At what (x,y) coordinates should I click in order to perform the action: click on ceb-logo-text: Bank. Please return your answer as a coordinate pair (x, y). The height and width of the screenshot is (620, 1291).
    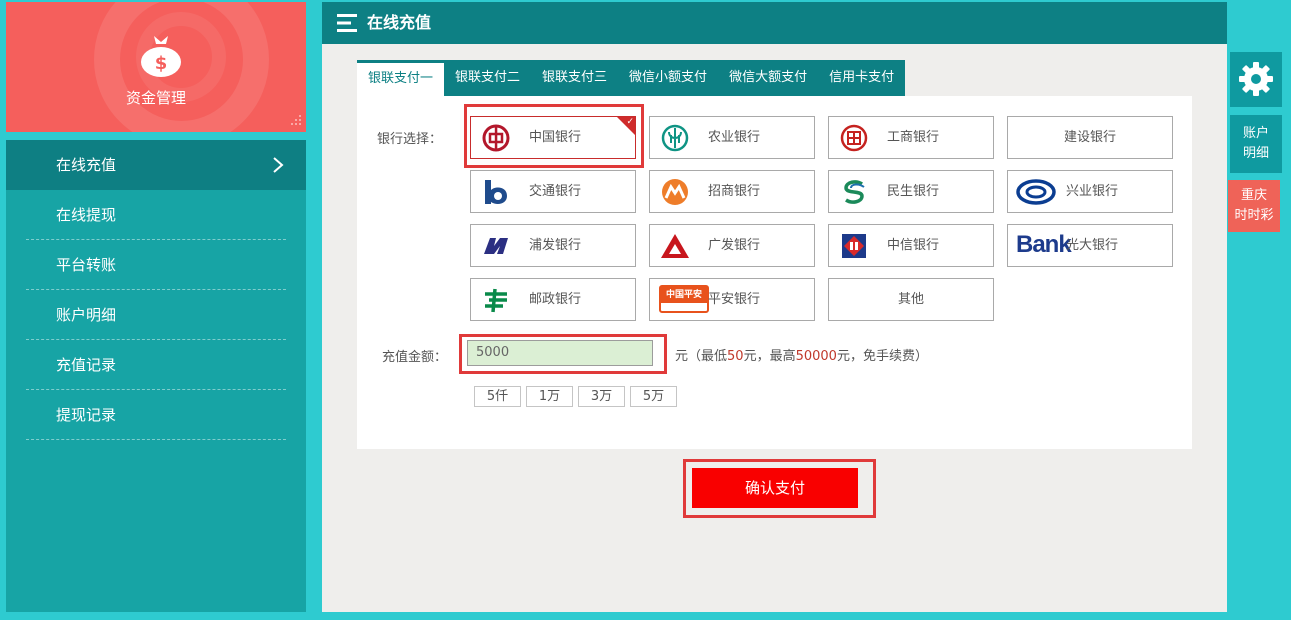
    Looking at the image, I should click on (1044, 244).